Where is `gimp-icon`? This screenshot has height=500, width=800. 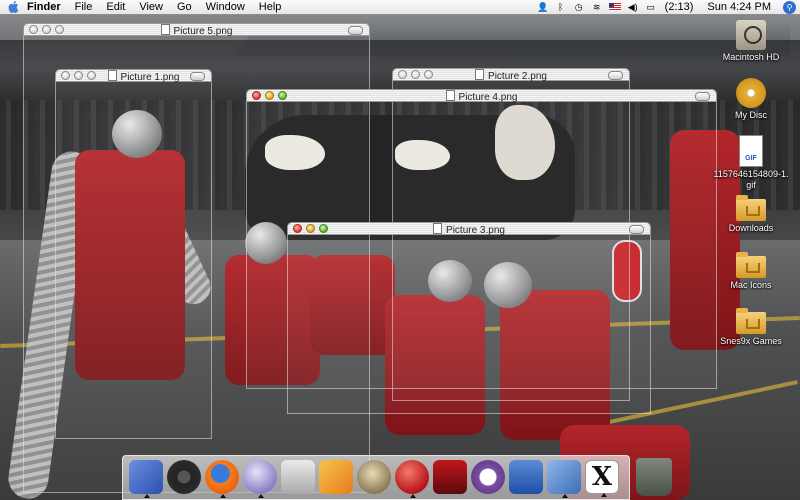
gimp-icon is located at coordinates (374, 477).